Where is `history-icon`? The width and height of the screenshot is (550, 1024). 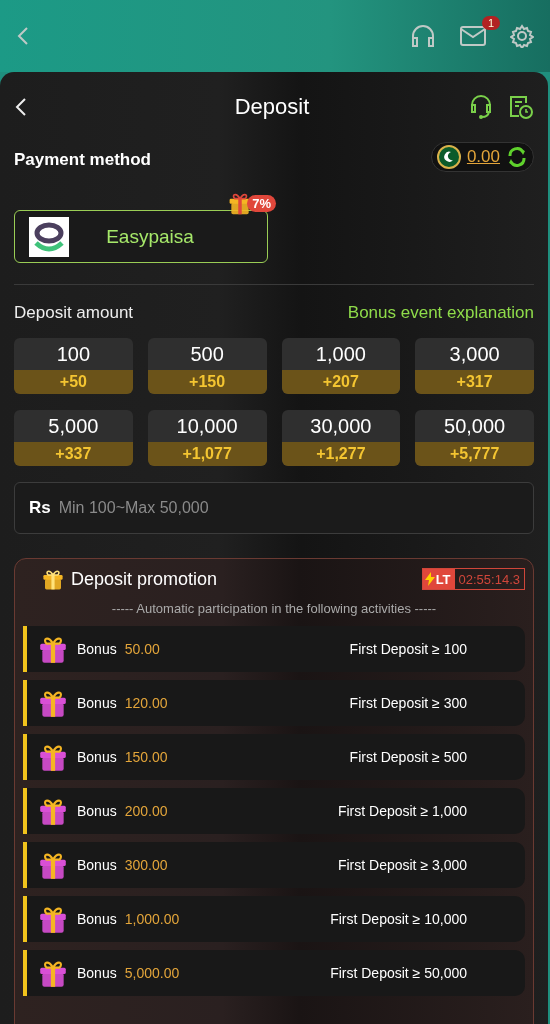 history-icon is located at coordinates (521, 107).